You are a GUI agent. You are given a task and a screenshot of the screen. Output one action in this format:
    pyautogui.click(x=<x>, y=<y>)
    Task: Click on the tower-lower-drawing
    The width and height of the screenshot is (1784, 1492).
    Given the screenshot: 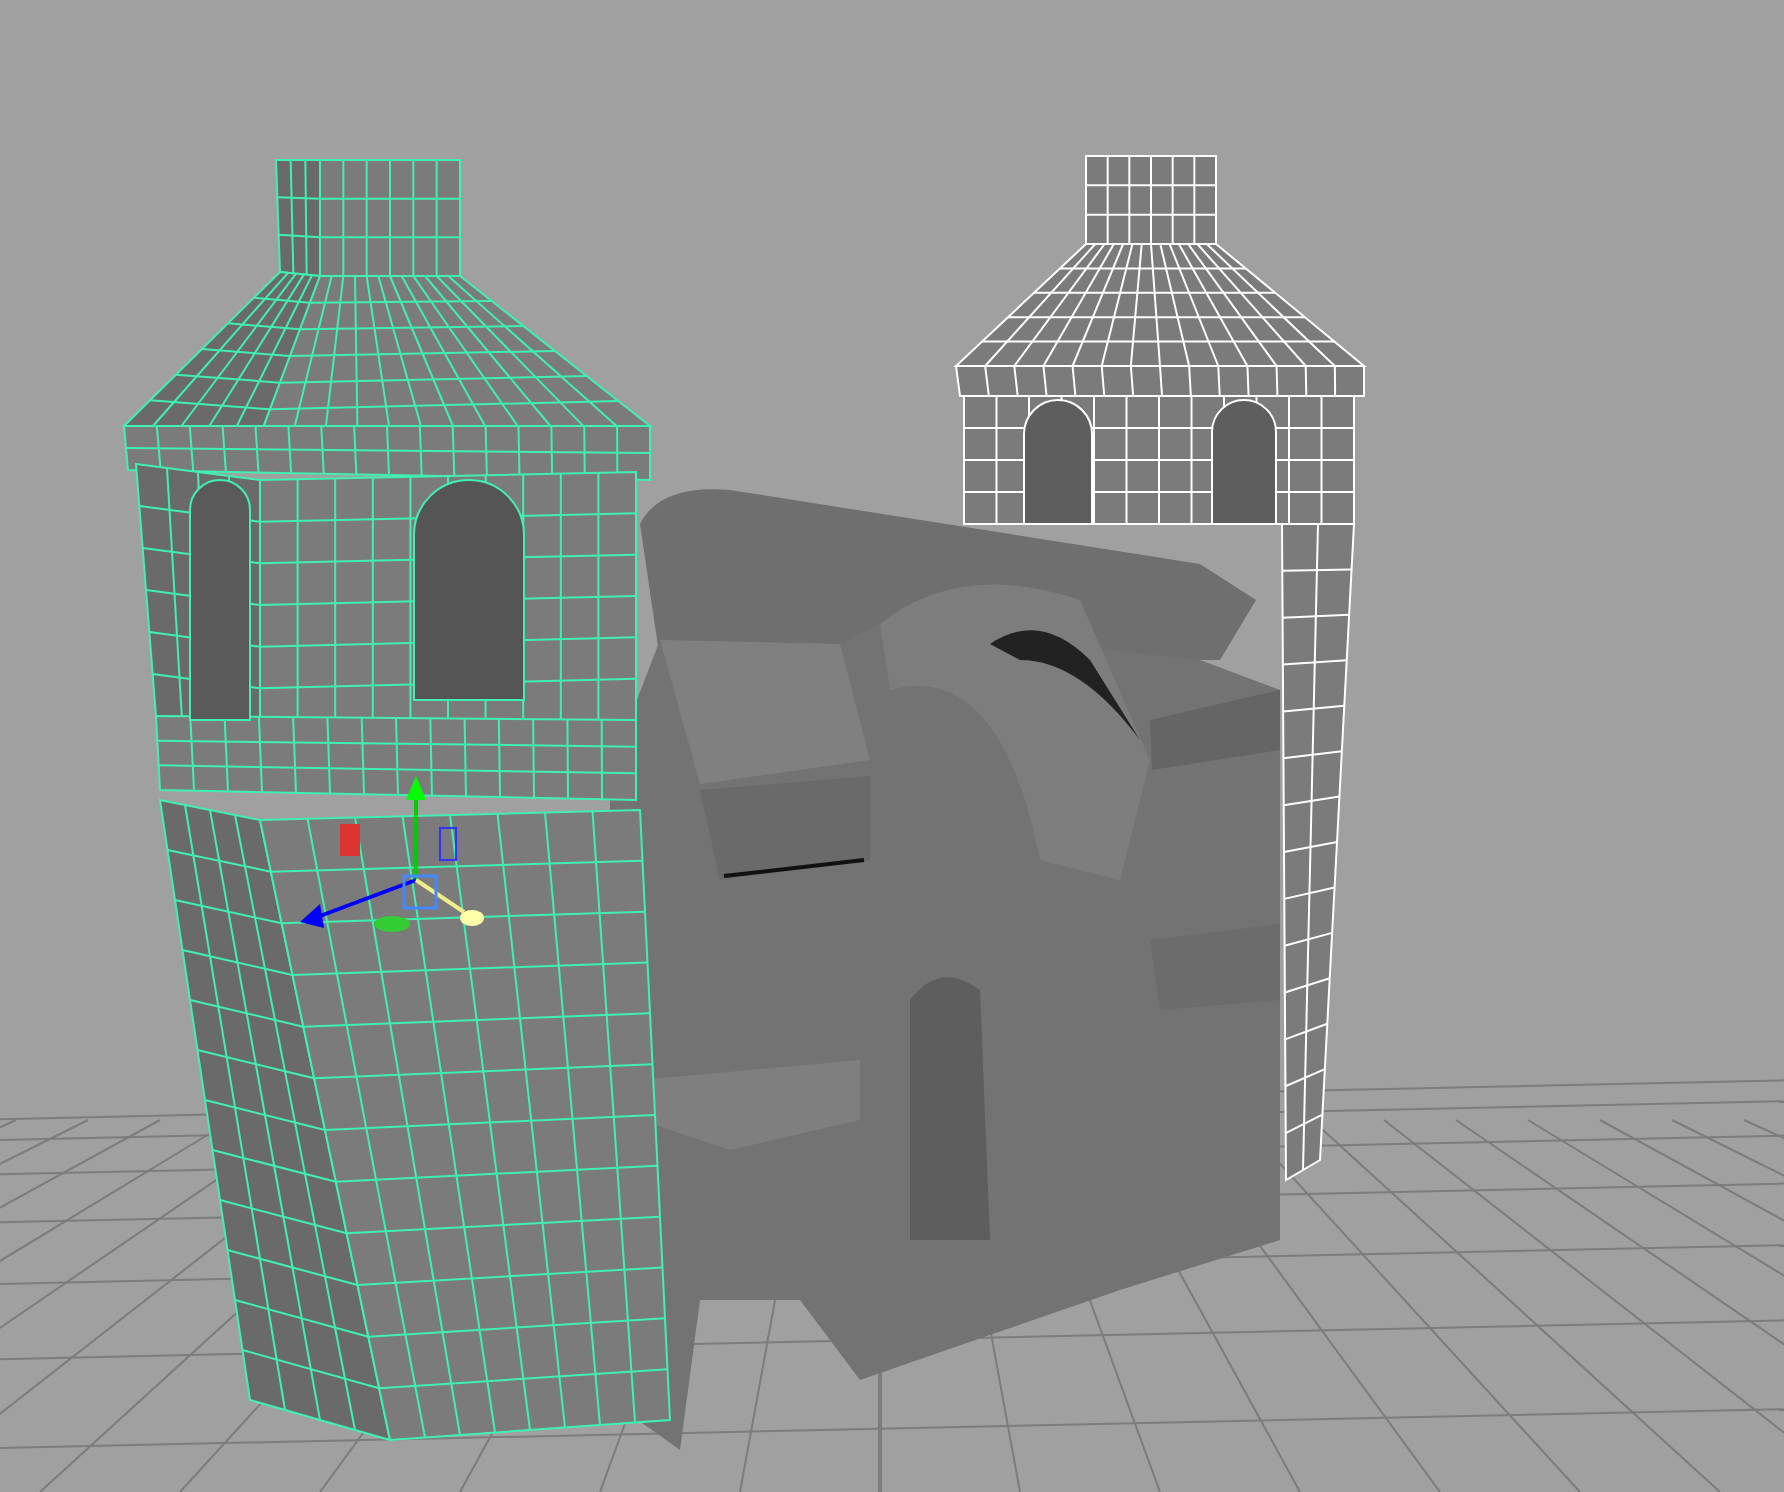 What is the action you would take?
    pyautogui.click(x=1318, y=852)
    